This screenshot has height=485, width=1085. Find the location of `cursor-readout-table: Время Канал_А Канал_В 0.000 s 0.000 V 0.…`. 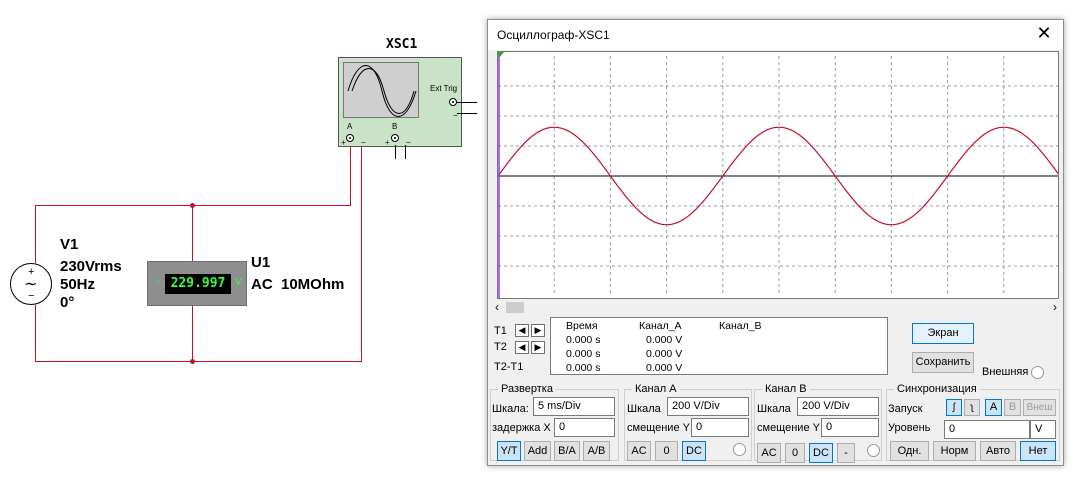

cursor-readout-table: Время Канал_А Канал_В 0.000 s 0.000 V 0.… is located at coordinates (719, 346).